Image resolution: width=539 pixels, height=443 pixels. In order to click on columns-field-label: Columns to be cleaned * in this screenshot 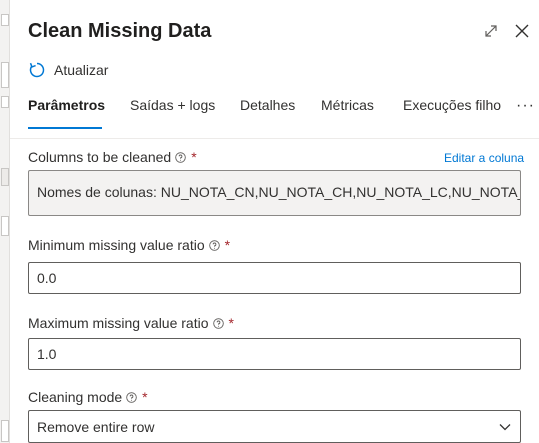, I will do `click(112, 157)`.